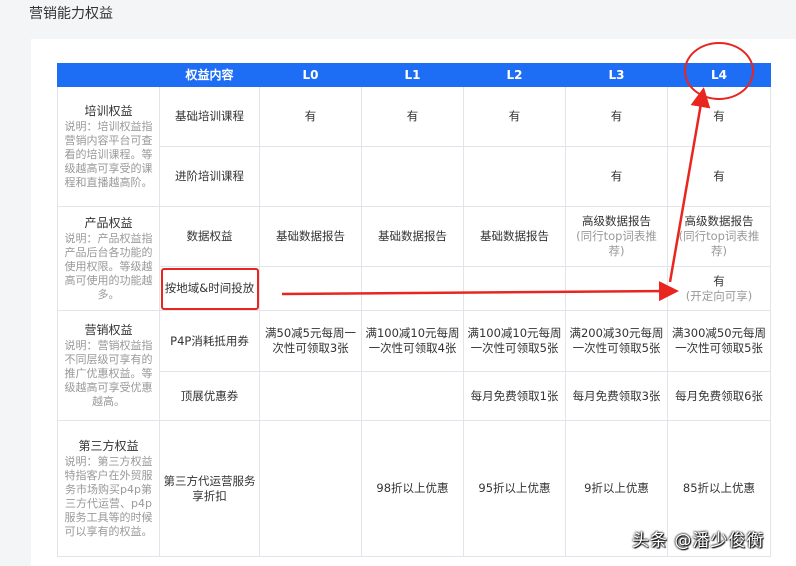  What do you see at coordinates (480, 291) in the screenshot?
I see `arrow-horizontal` at bounding box center [480, 291].